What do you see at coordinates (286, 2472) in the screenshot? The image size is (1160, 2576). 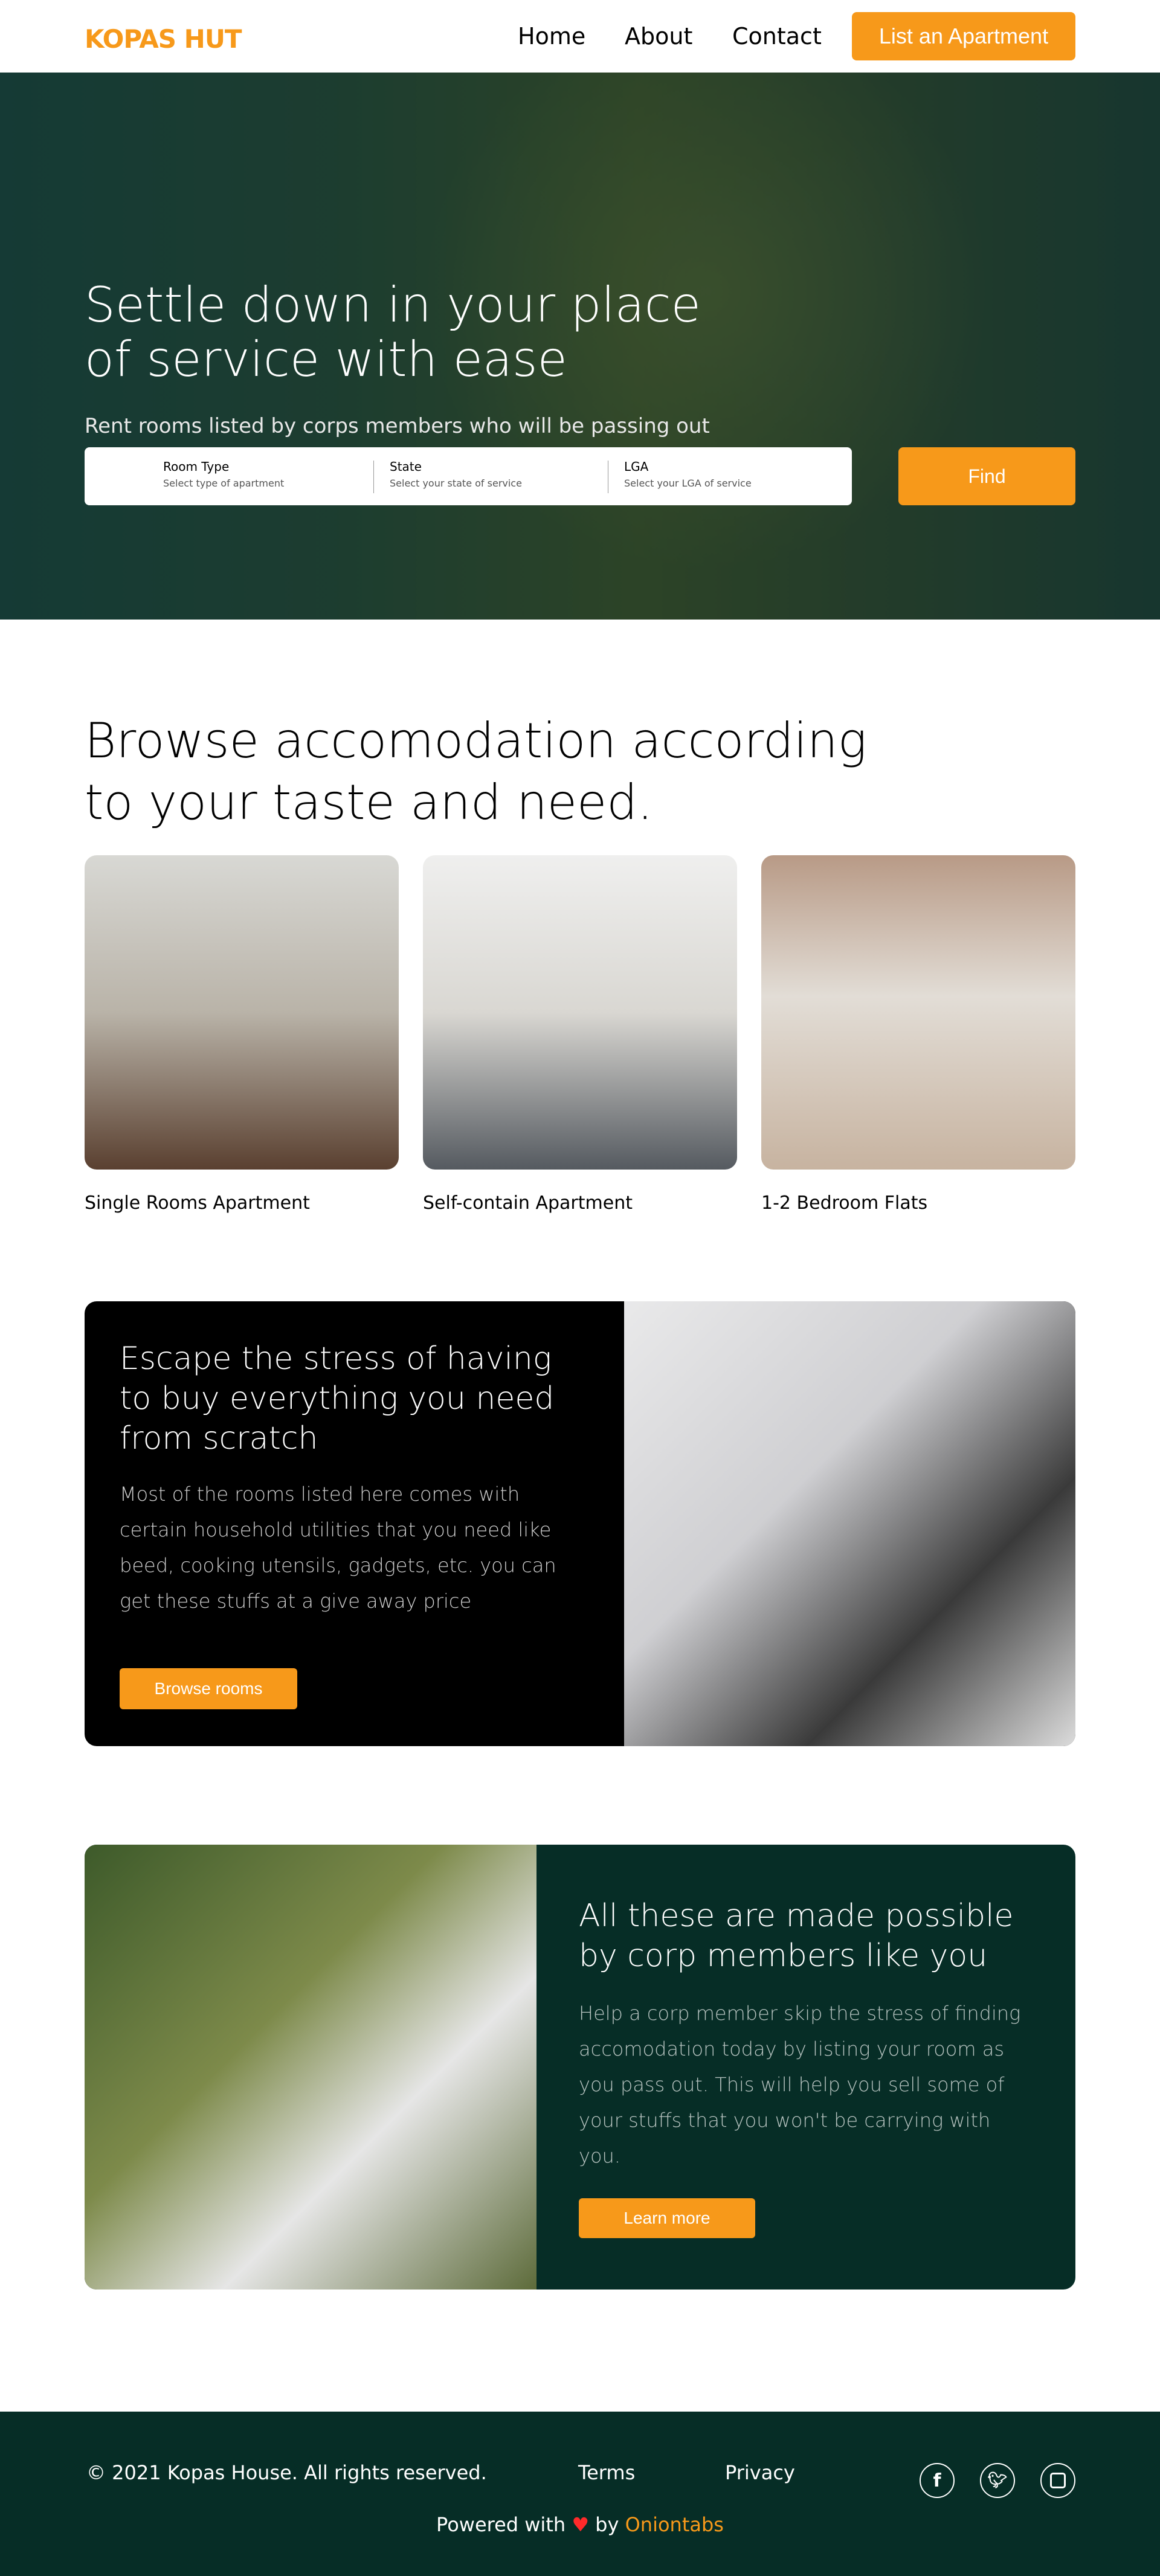 I see `copyright: © 2021 Kopas House. All rights reserved.` at bounding box center [286, 2472].